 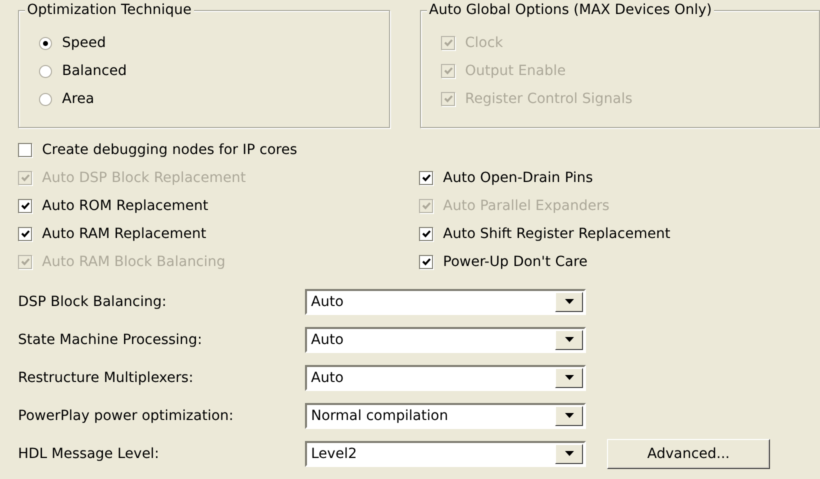 I want to click on group-title: Auto Global Options (MAX Devices Only), so click(x=570, y=10).